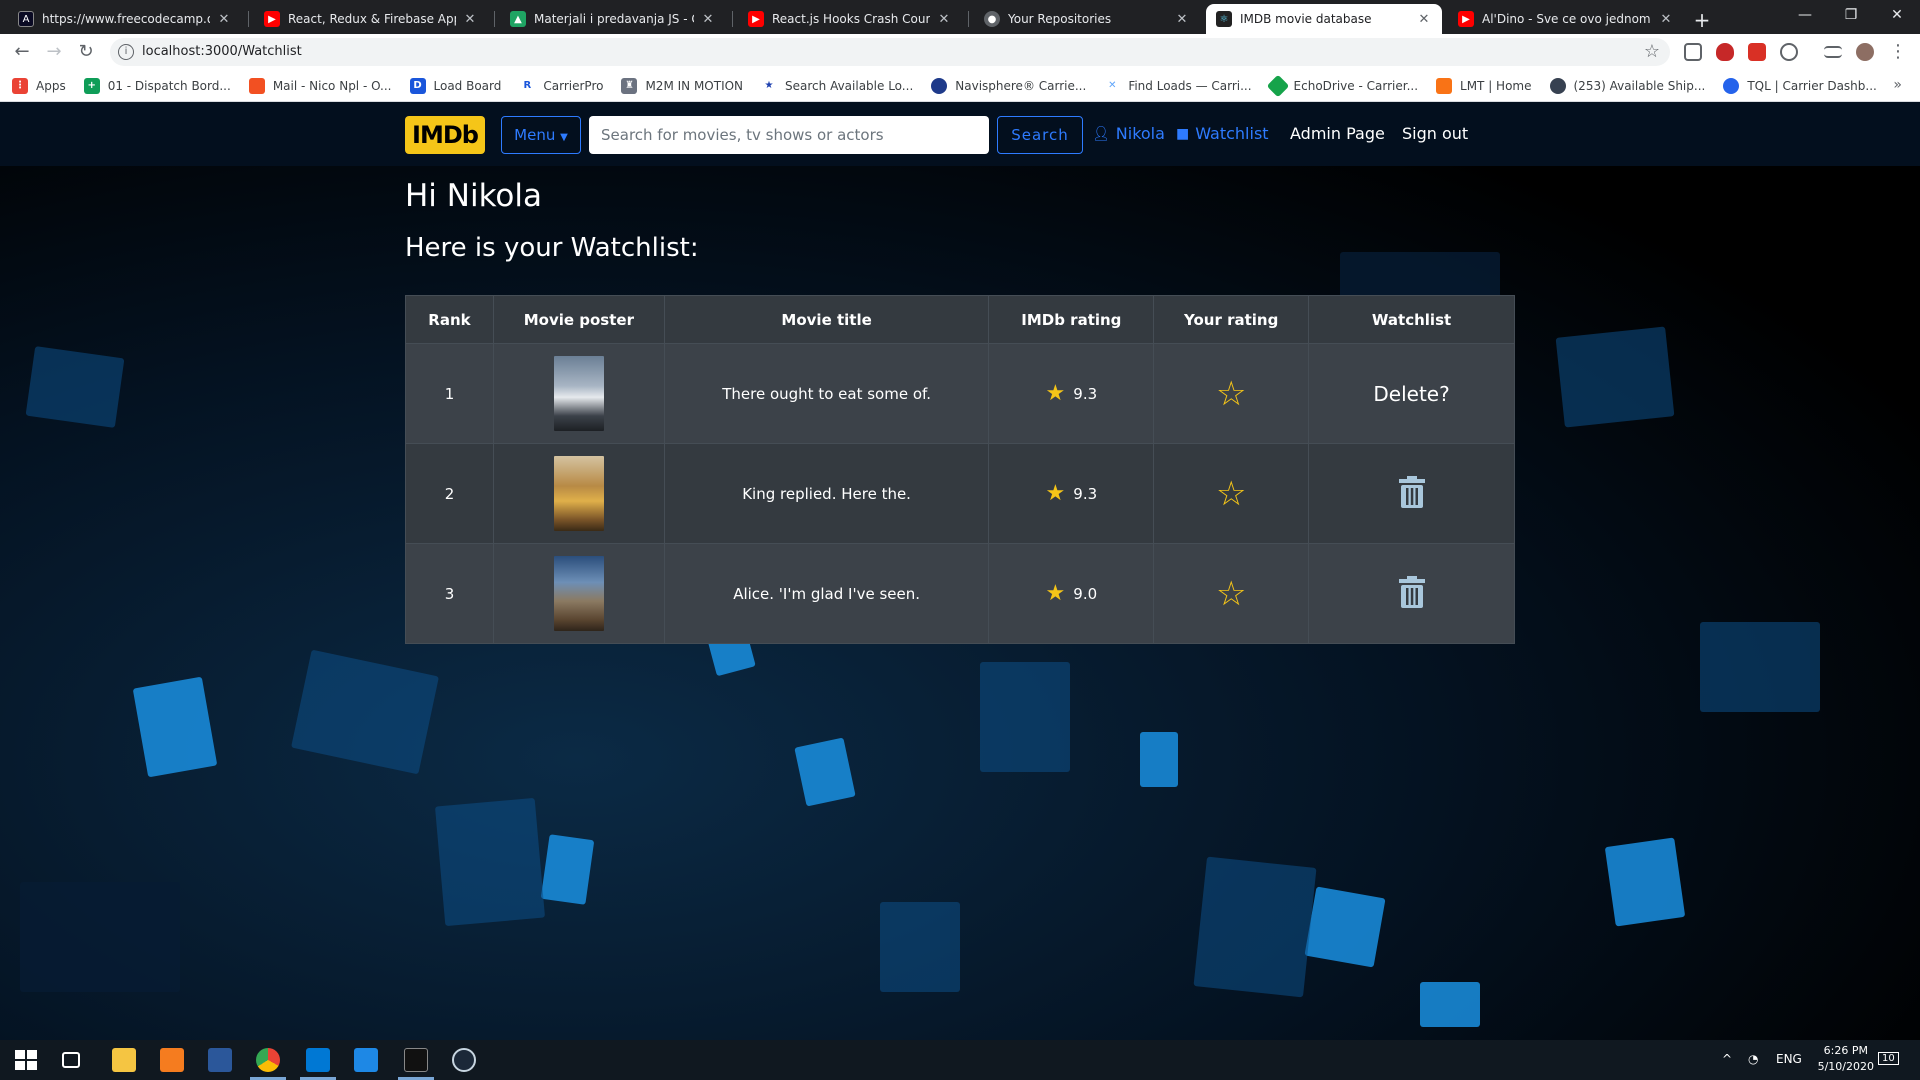 This screenshot has height=1080, width=1920. I want to click on browser-tab: ● Your Repositories ✕, so click(1087, 19).